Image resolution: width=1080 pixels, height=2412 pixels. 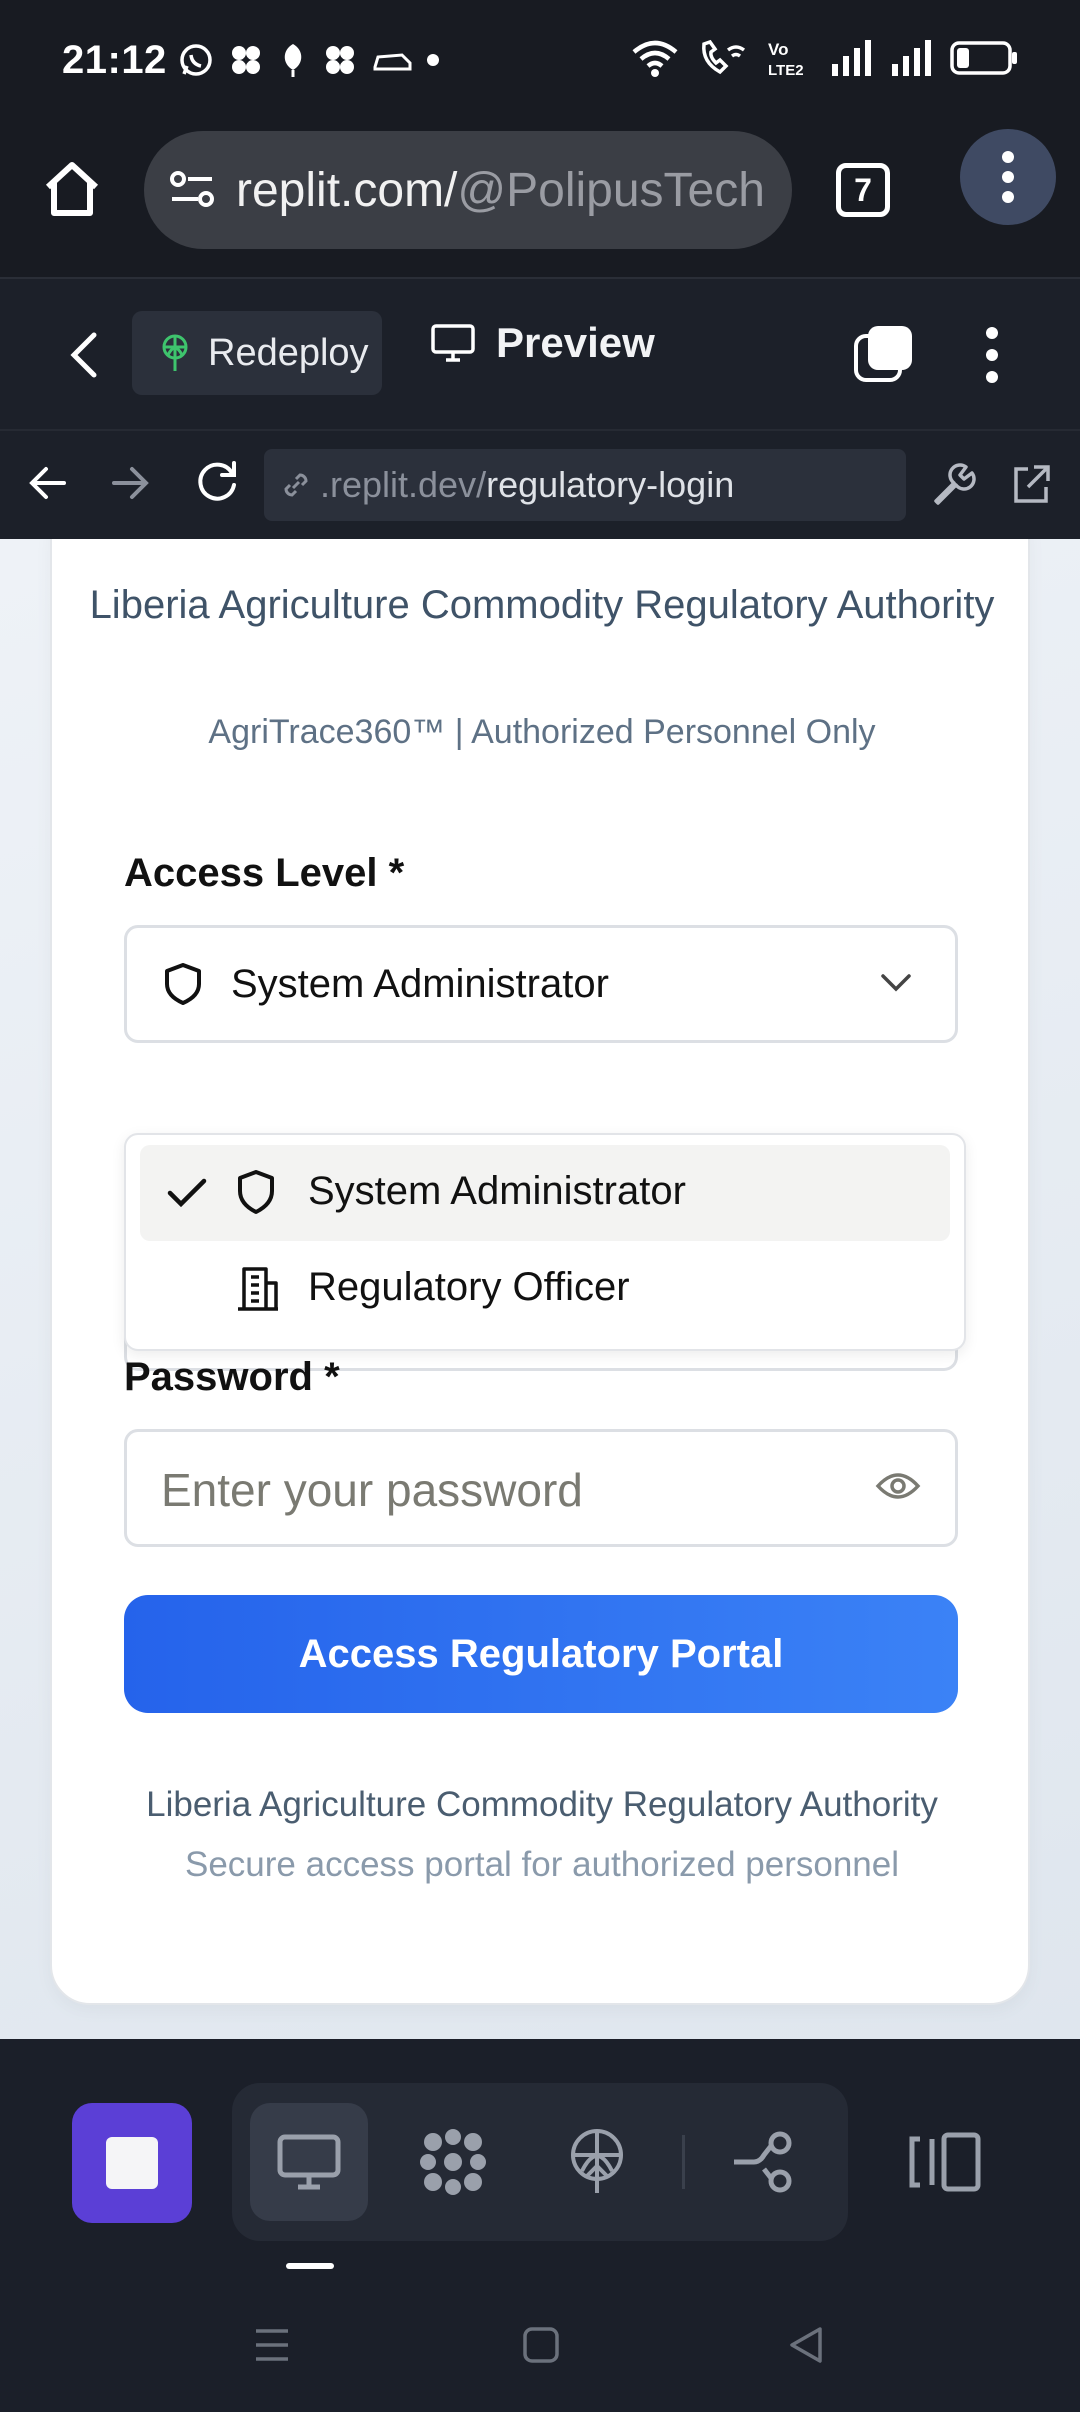 I want to click on tool-divider, so click(x=683, y=2162).